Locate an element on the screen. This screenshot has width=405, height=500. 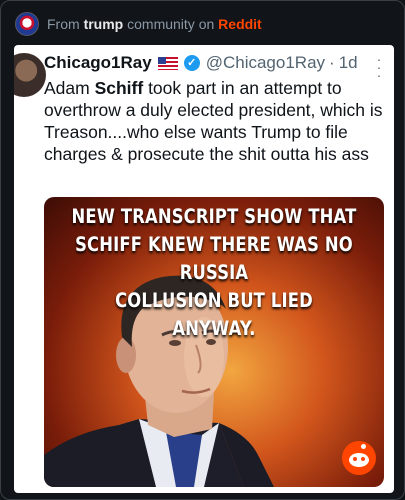
avatar is located at coordinates (30, 75).